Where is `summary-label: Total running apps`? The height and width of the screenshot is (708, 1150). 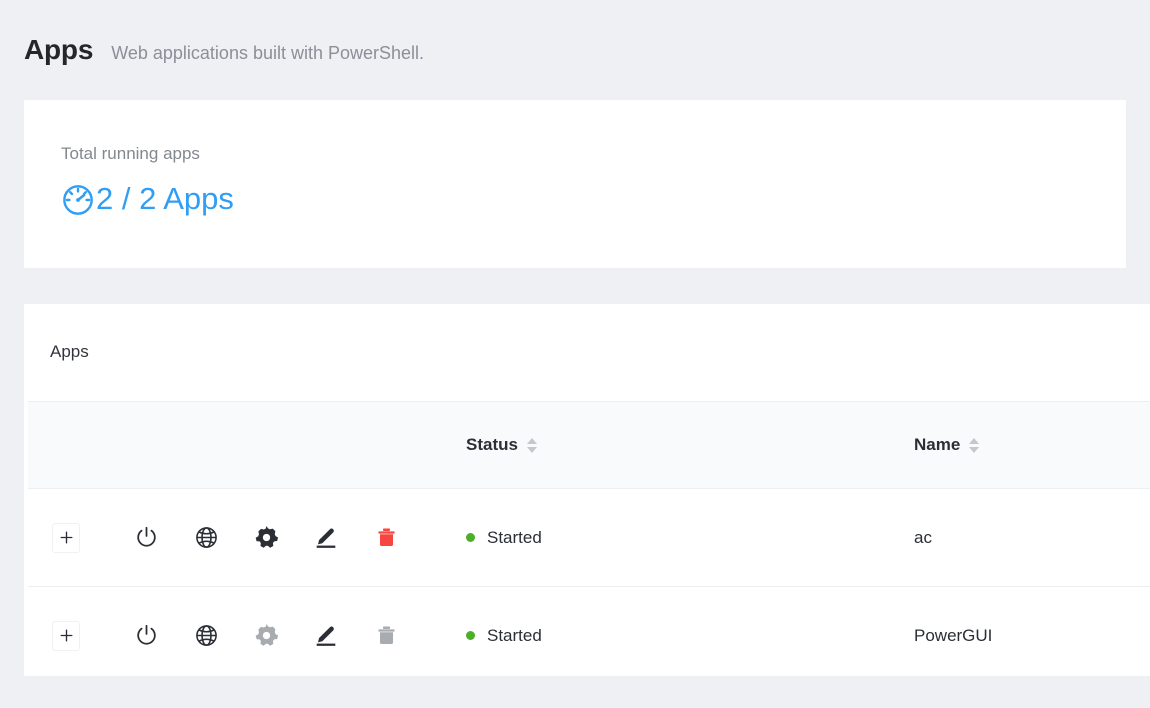
summary-label: Total running apps is located at coordinates (130, 153).